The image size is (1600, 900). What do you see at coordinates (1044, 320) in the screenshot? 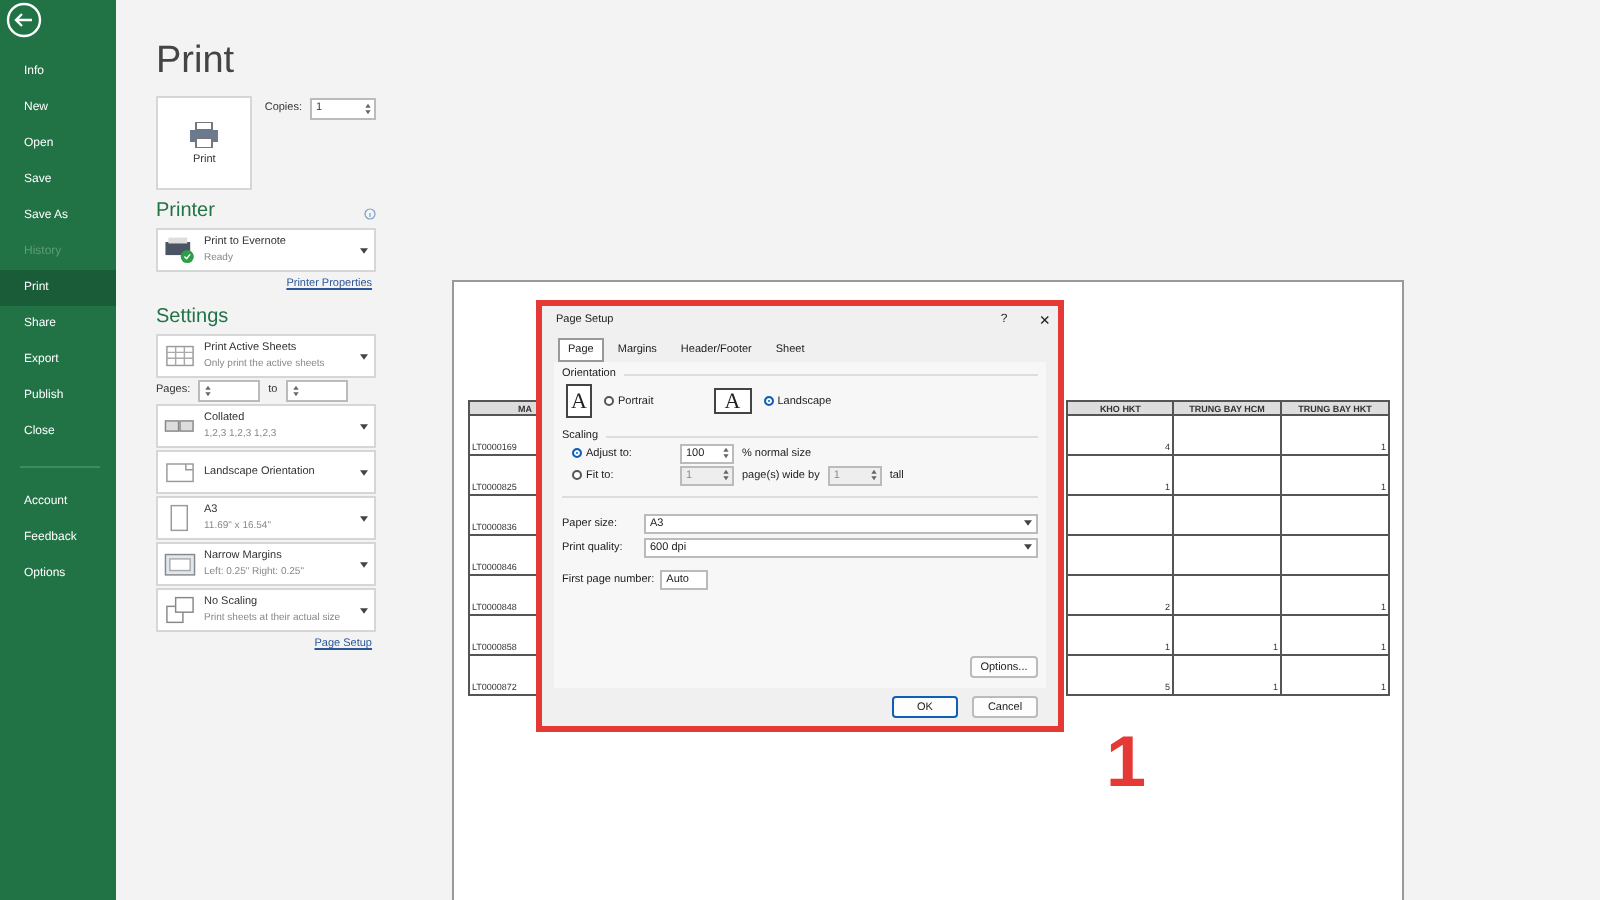
I see `close-button: ×` at bounding box center [1044, 320].